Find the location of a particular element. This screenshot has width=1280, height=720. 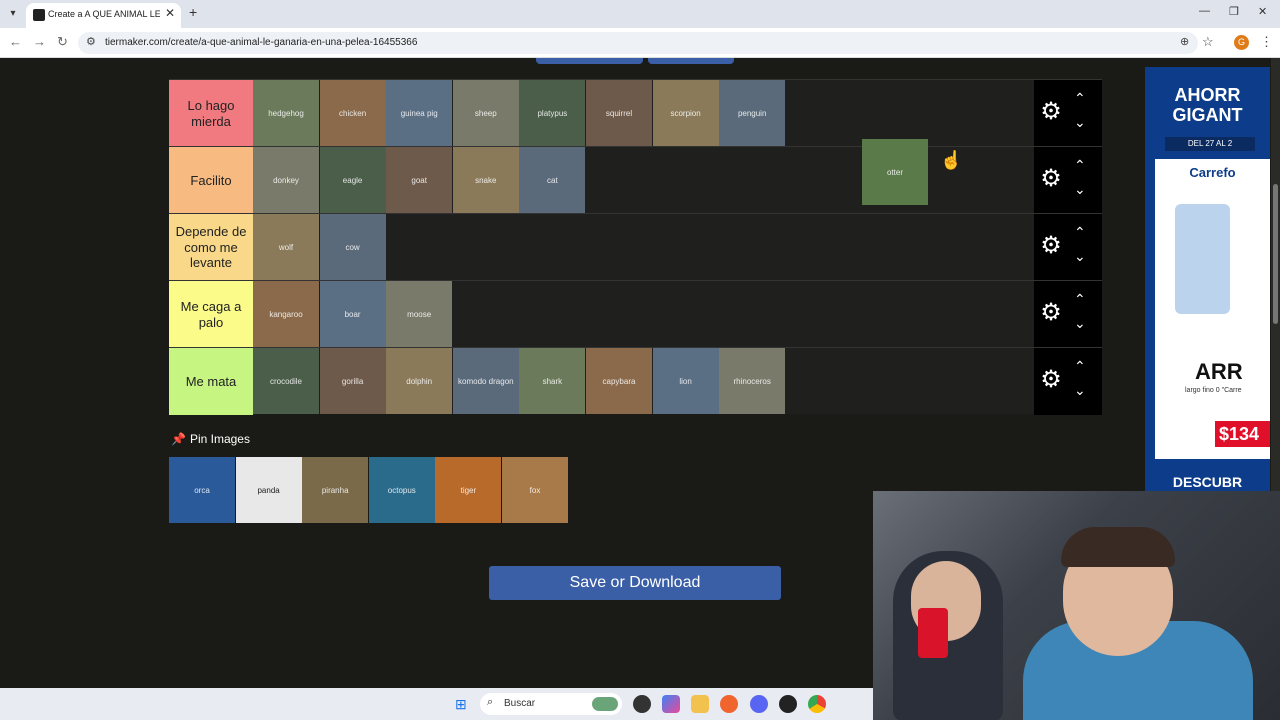

tier-label: Depende de como me levante is located at coordinates (211, 247).